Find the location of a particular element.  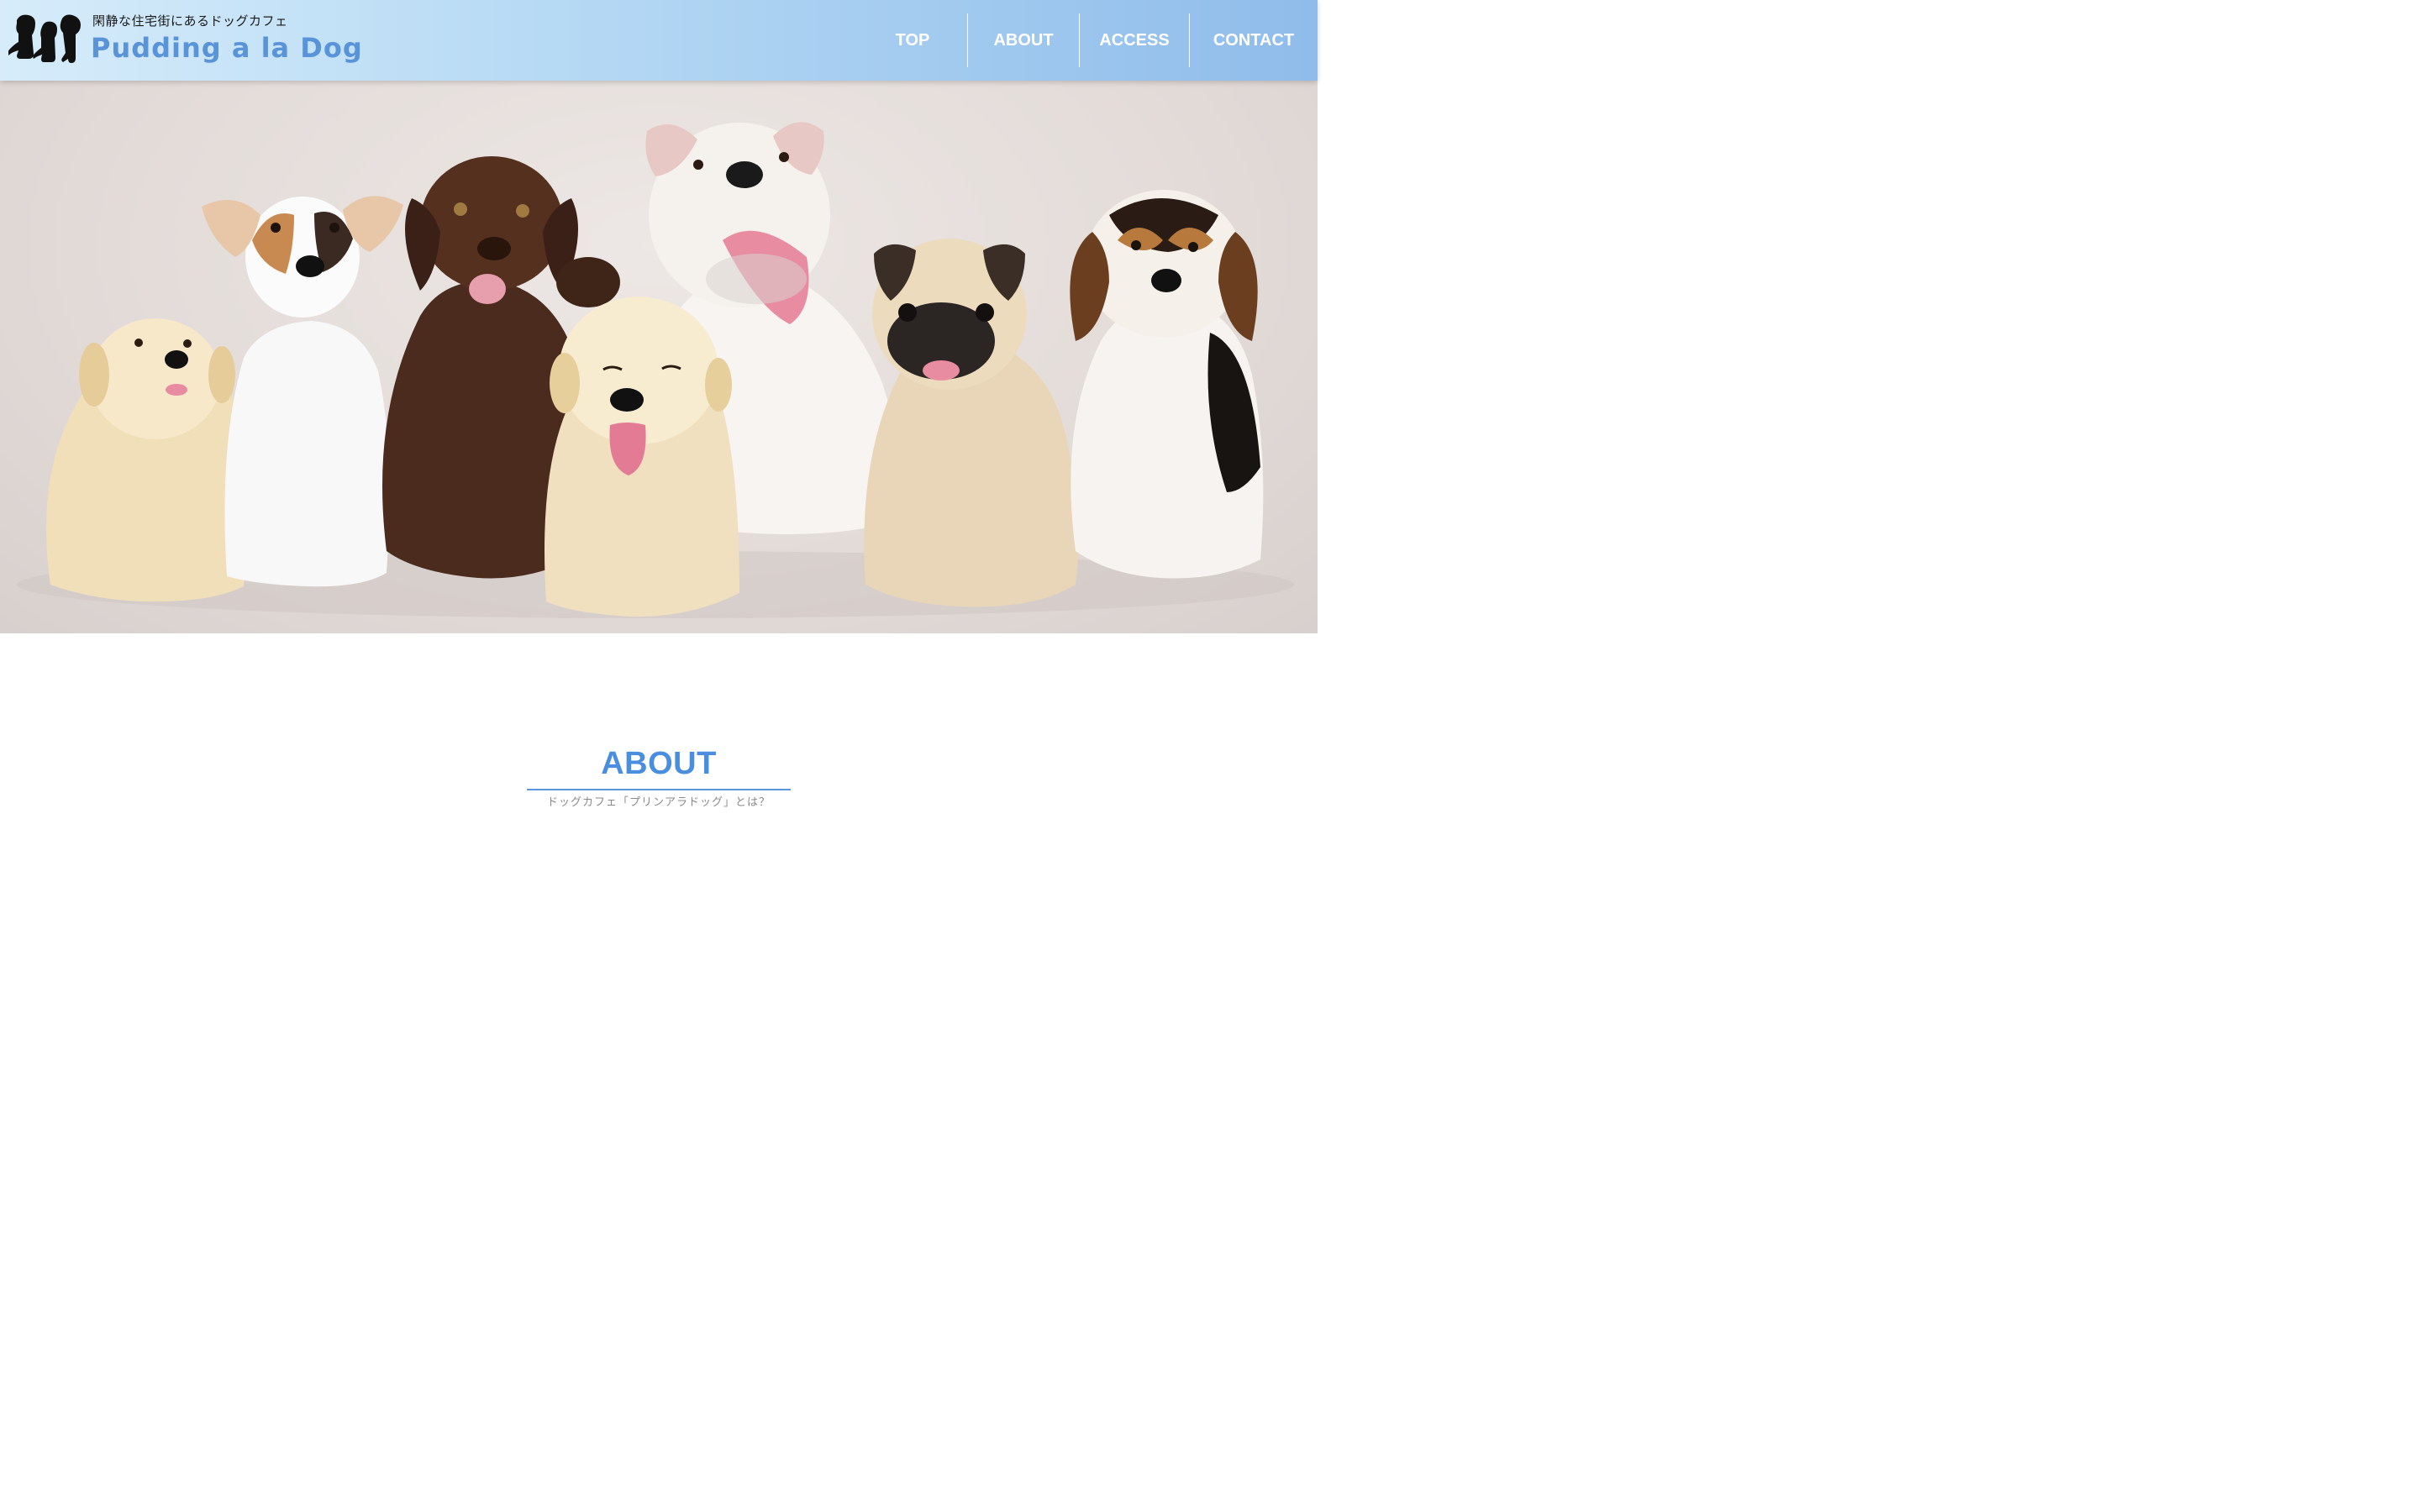

nav-item-top: TOP is located at coordinates (912, 40).